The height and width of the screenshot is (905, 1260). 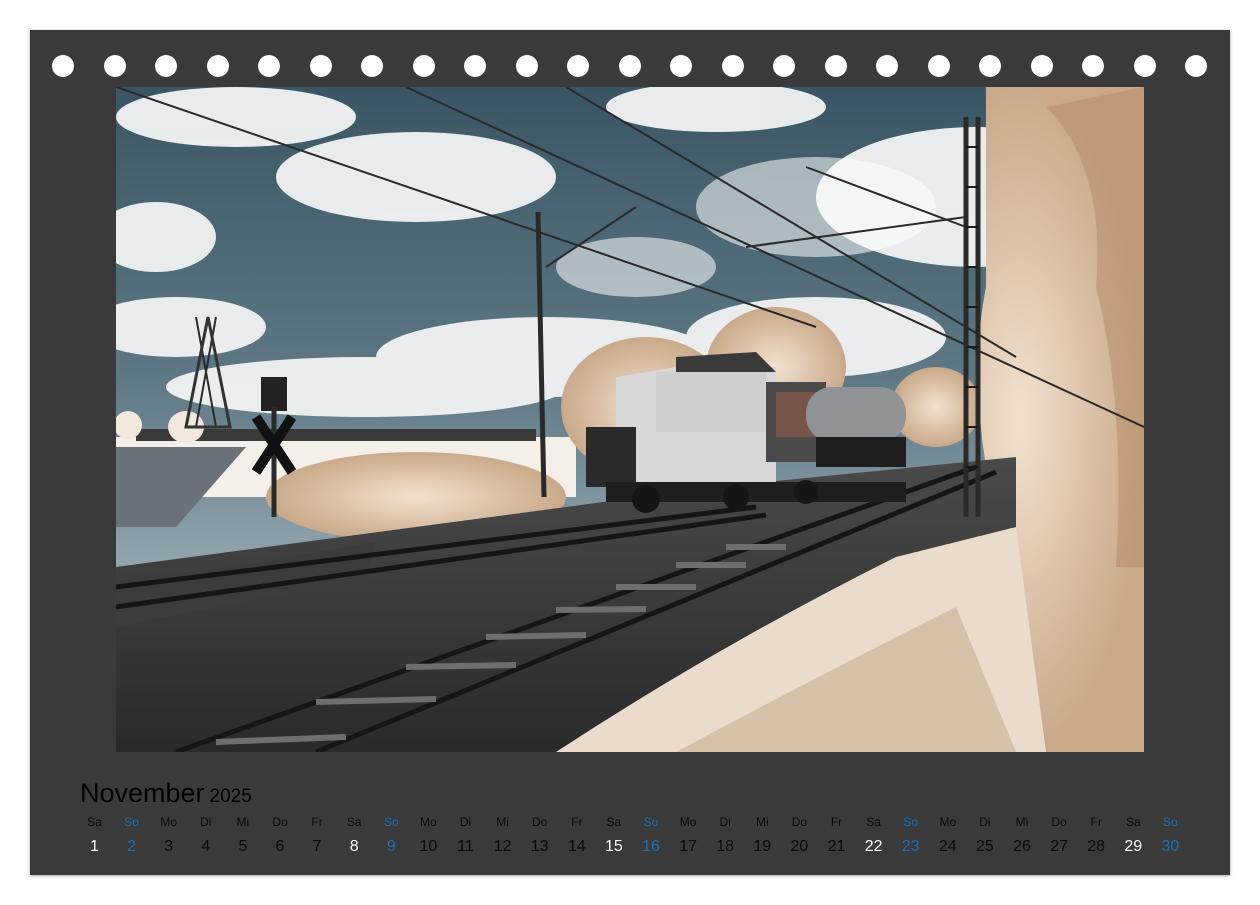 What do you see at coordinates (502, 835) in the screenshot?
I see `day-cell: Mi 12` at bounding box center [502, 835].